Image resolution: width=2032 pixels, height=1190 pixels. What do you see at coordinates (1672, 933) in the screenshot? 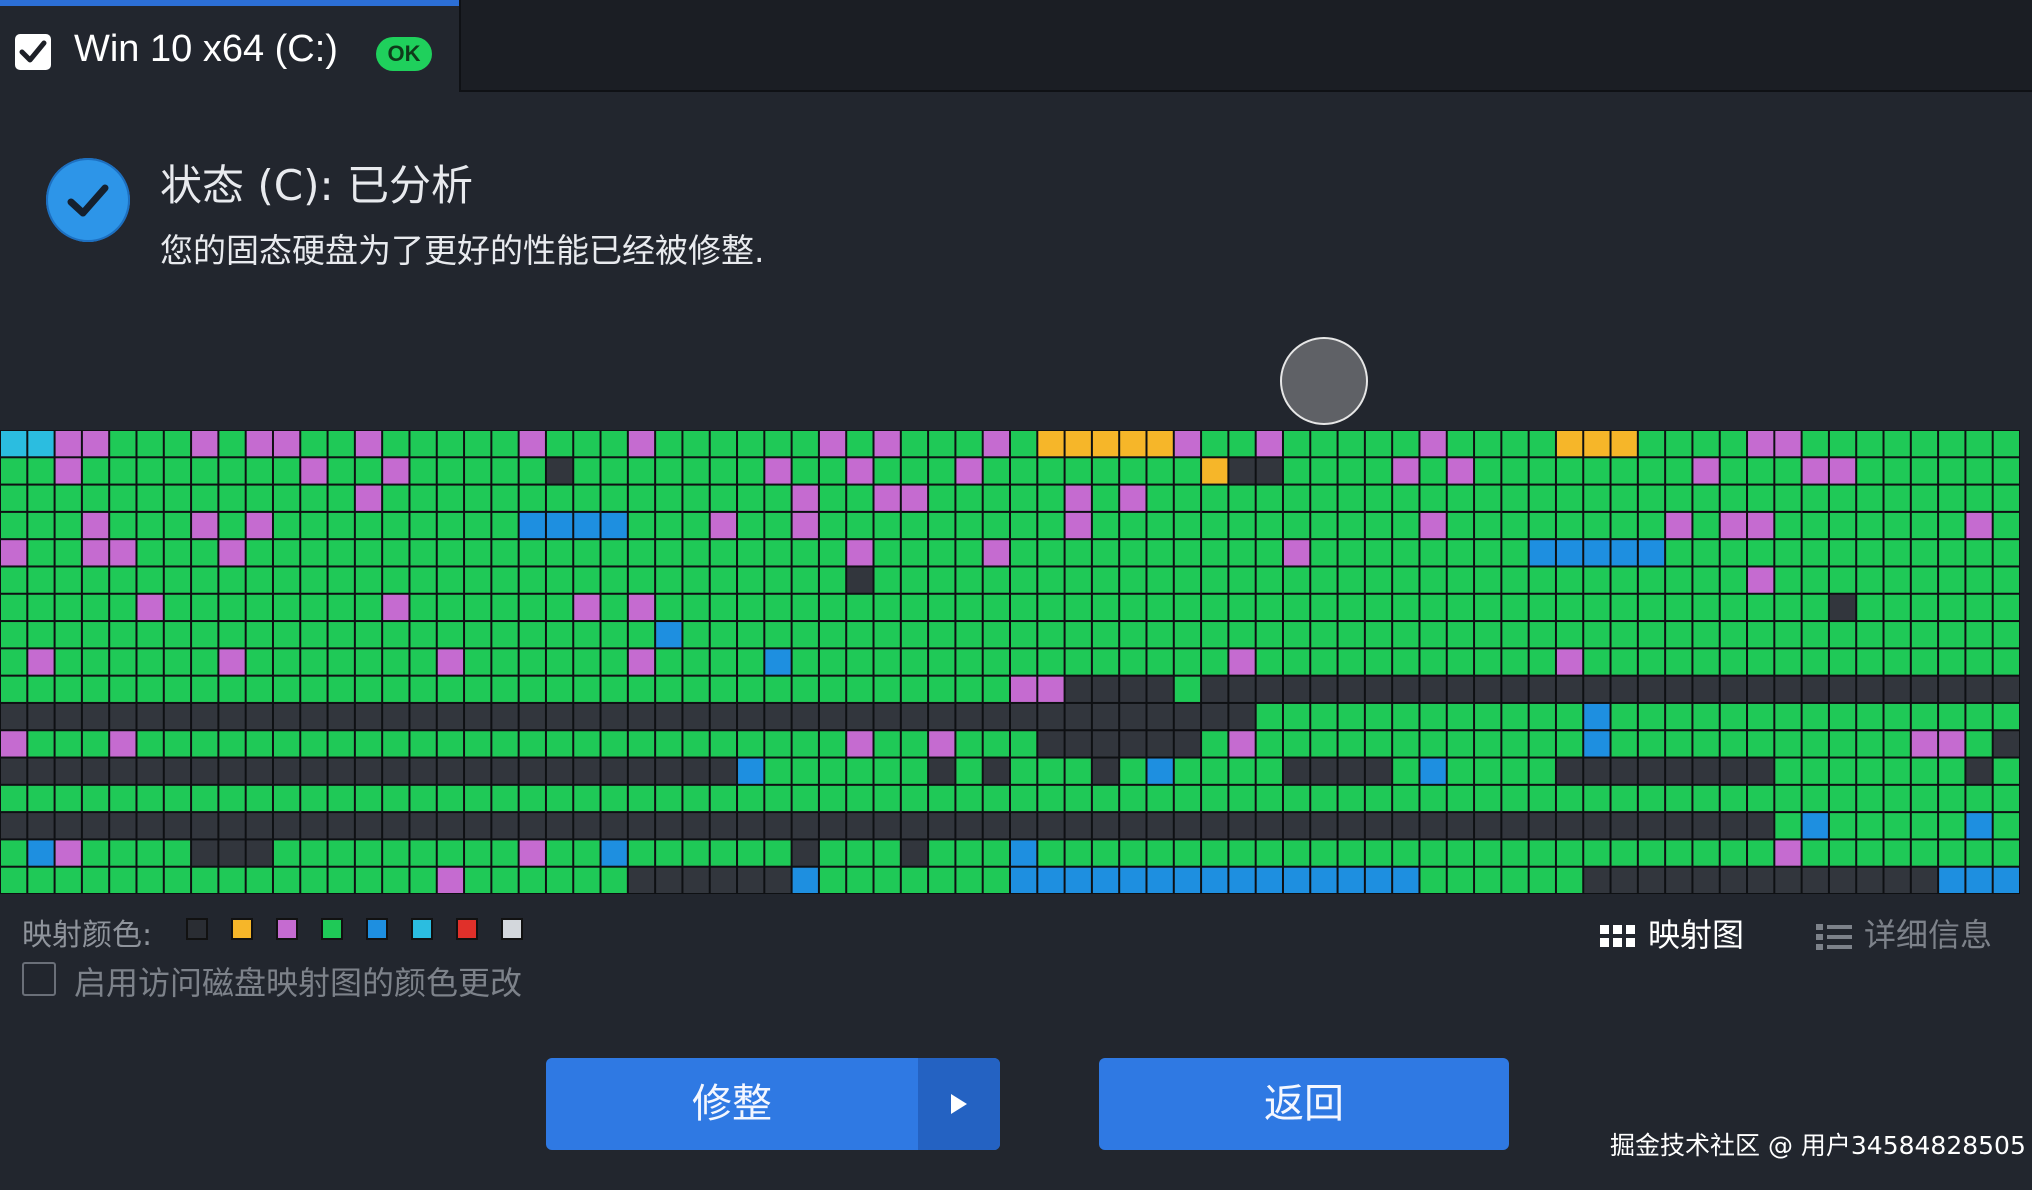
I see `map-view-button: 映射图` at bounding box center [1672, 933].